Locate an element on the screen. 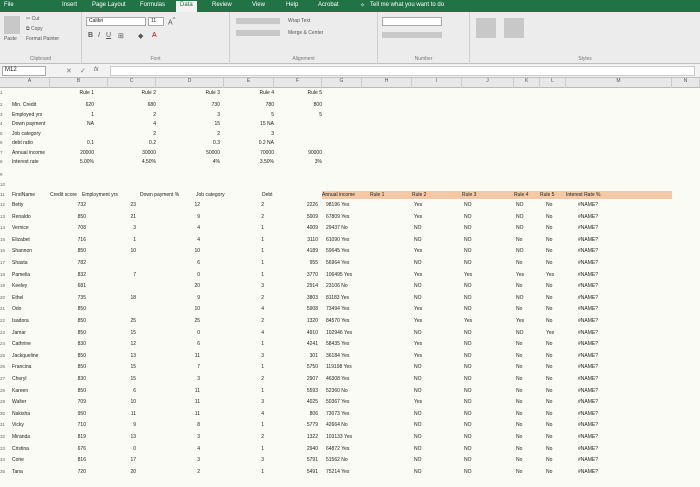 Image resolution: width=700 pixels, height=487 pixels. data-cell: Miranda is located at coordinates (32, 437).